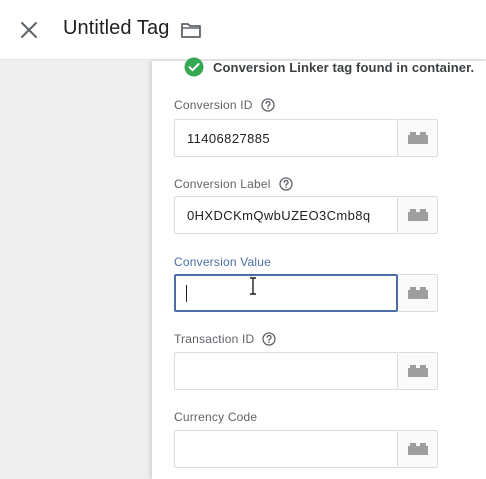 This screenshot has height=479, width=486. I want to click on input-value: 0HXDCKmQwbUZEO3Cmb8q, so click(279, 215).